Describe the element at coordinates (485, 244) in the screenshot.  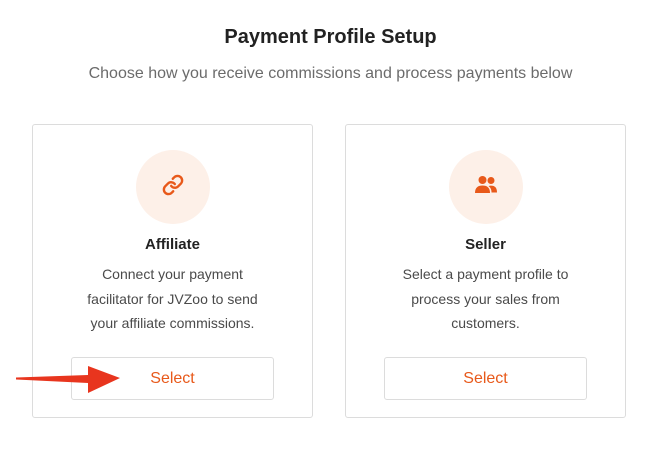
I see `seller-card-title: Seller` at that location.